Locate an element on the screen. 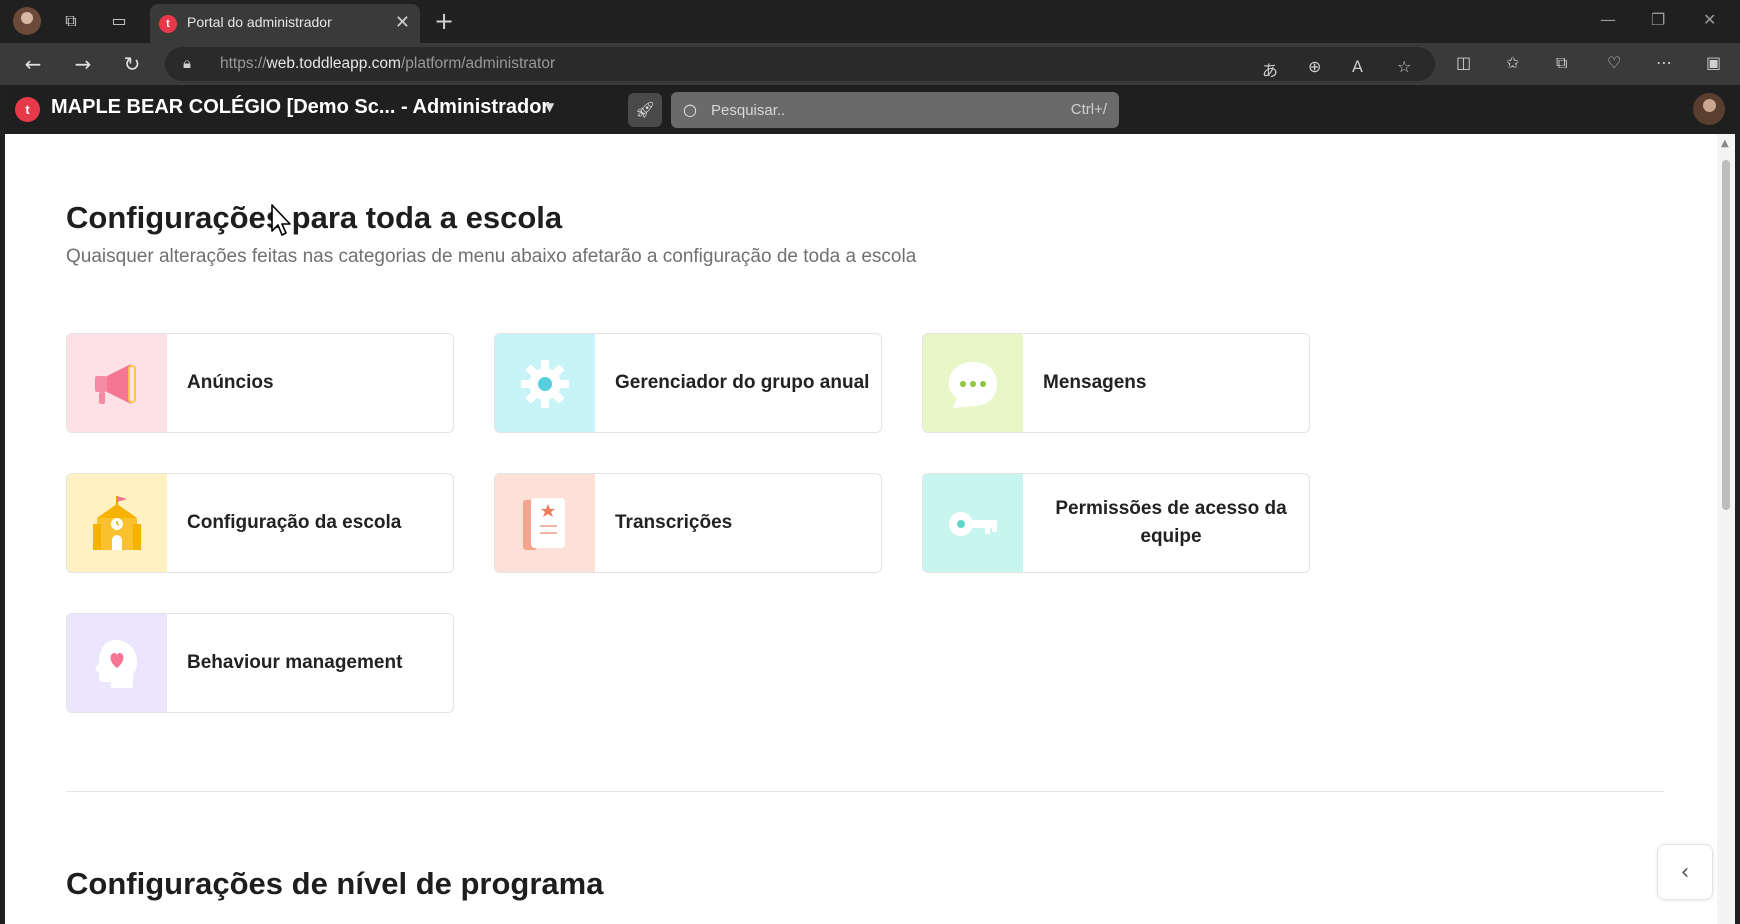  key-icon is located at coordinates (973, 524).